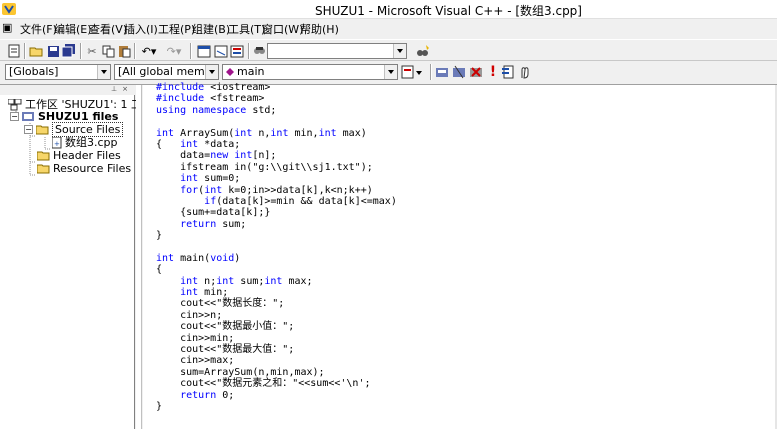 The height and width of the screenshot is (429, 777). Describe the element at coordinates (28, 116) in the screenshot. I see `project-icon` at that location.